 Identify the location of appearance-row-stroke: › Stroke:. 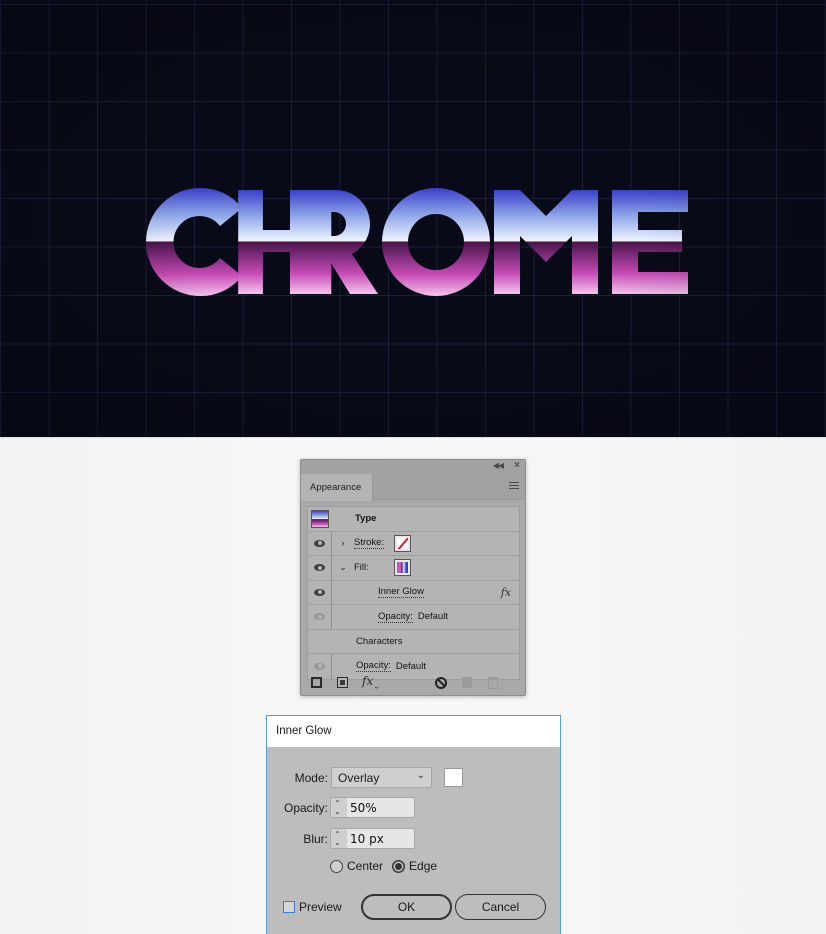
(413, 543).